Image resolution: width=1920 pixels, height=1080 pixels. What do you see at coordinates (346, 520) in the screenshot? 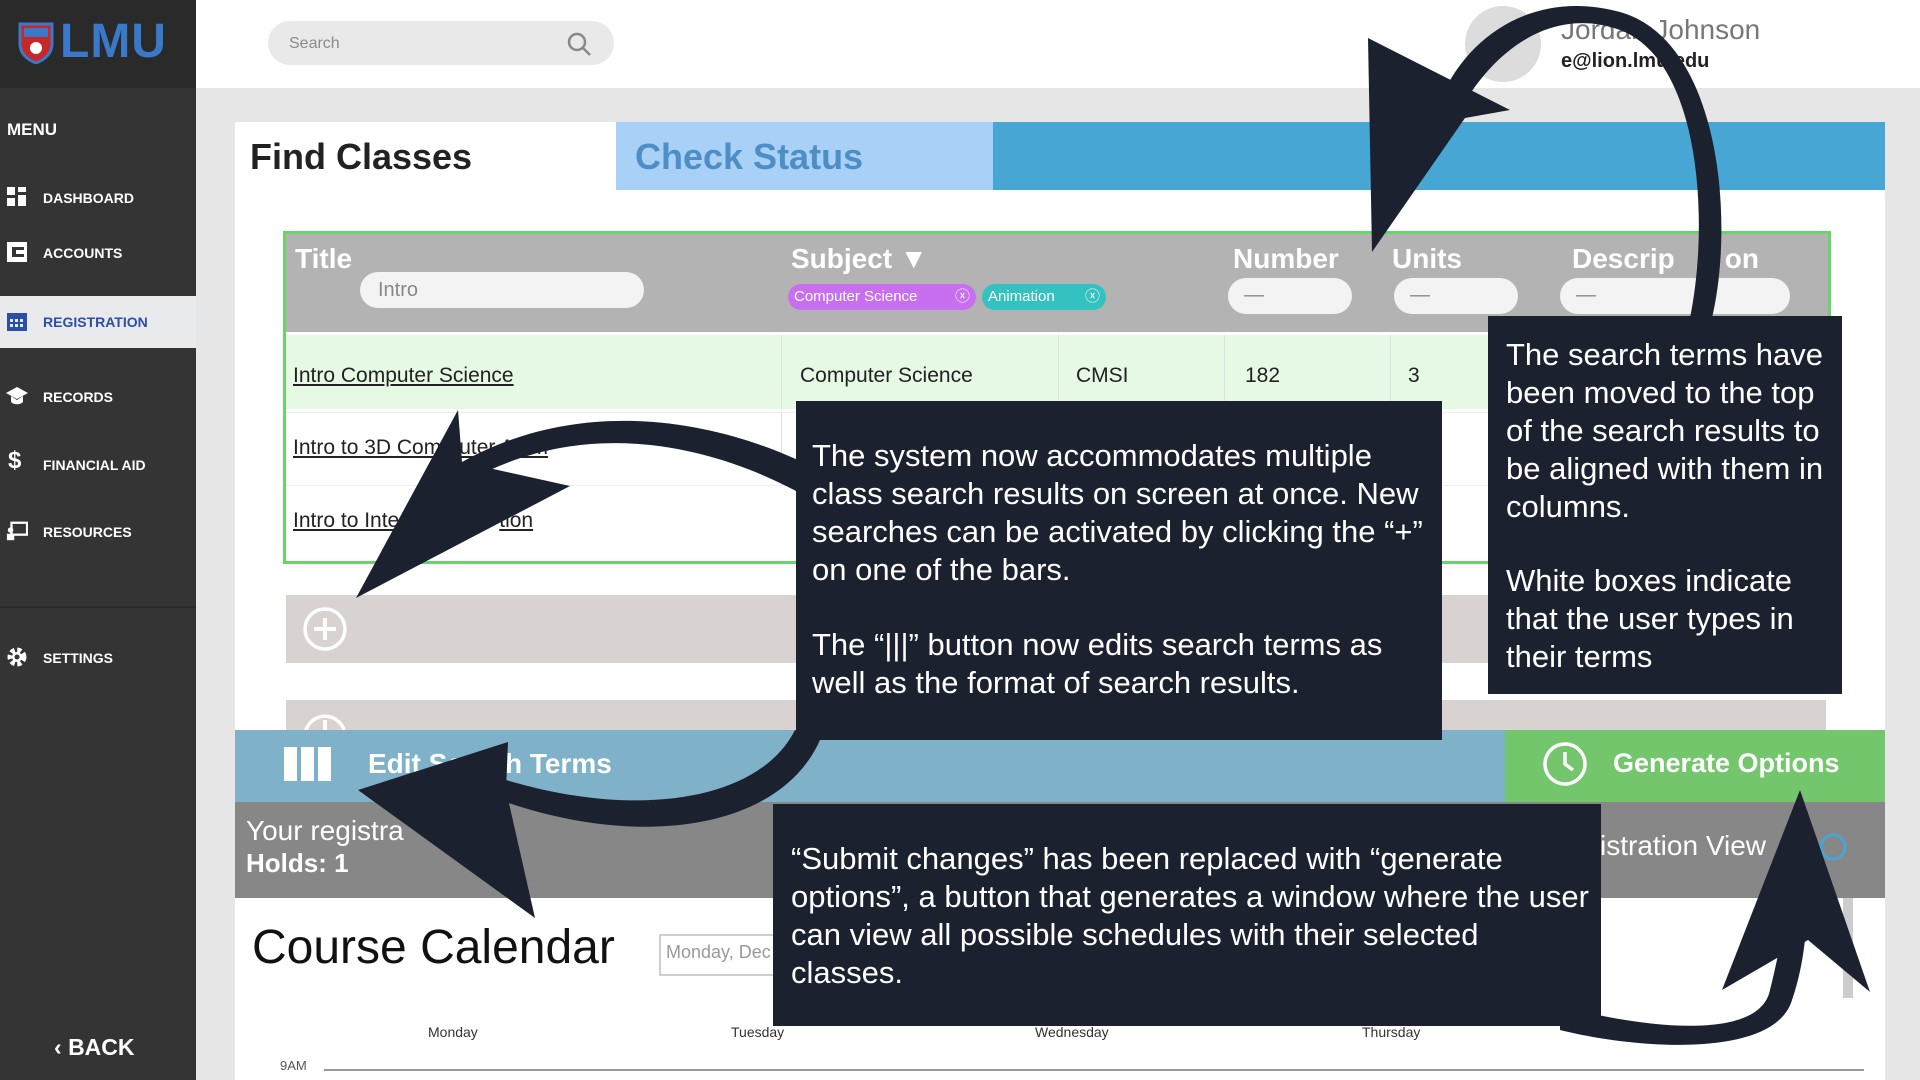
I see `result-title-part: Intro to Inte` at bounding box center [346, 520].